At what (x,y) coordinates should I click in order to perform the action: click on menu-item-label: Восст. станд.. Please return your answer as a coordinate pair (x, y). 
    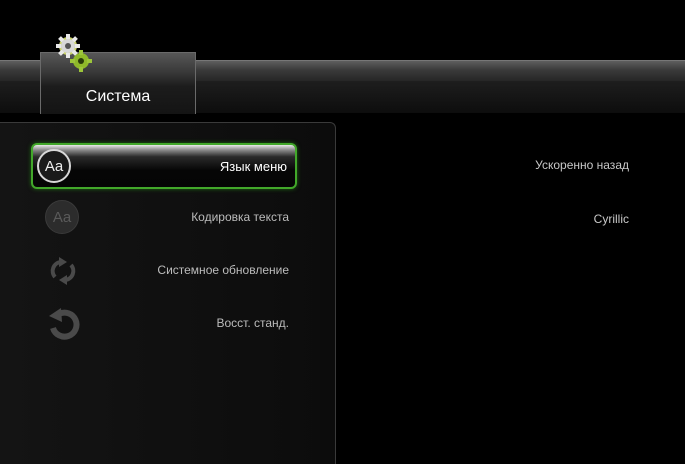
    Looking at the image, I should click on (252, 323).